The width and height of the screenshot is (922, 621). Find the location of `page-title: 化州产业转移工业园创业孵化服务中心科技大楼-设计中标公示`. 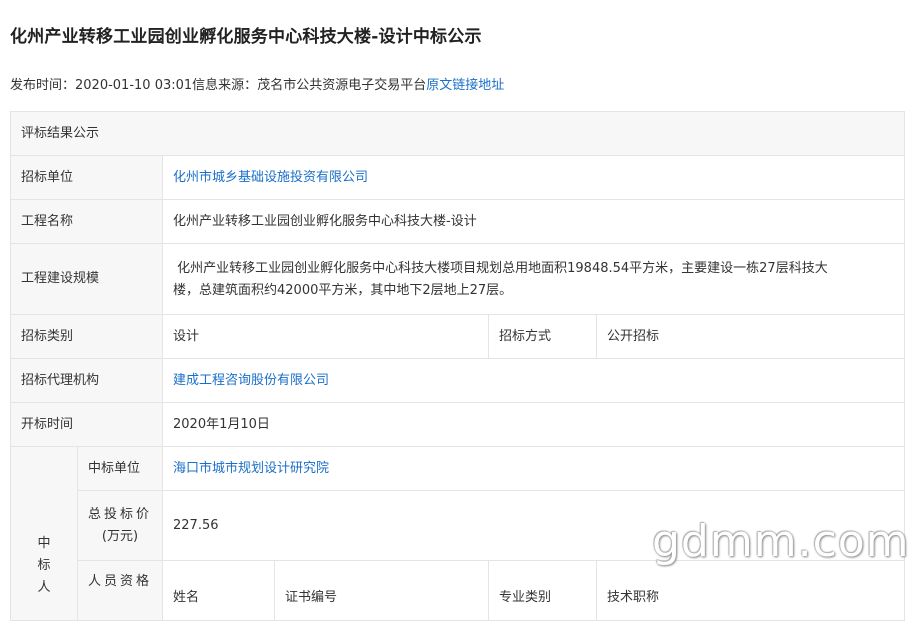

page-title: 化州产业转移工业园创业孵化服务中心科技大楼-设计中标公示 is located at coordinates (246, 37).